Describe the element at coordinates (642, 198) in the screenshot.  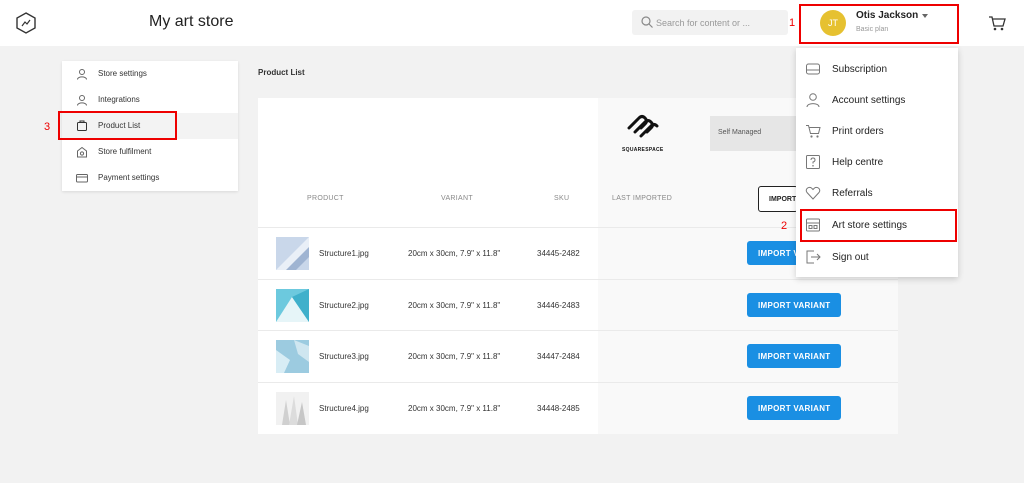
I see `column-header-last-imported: LAST IMPORTED` at that location.